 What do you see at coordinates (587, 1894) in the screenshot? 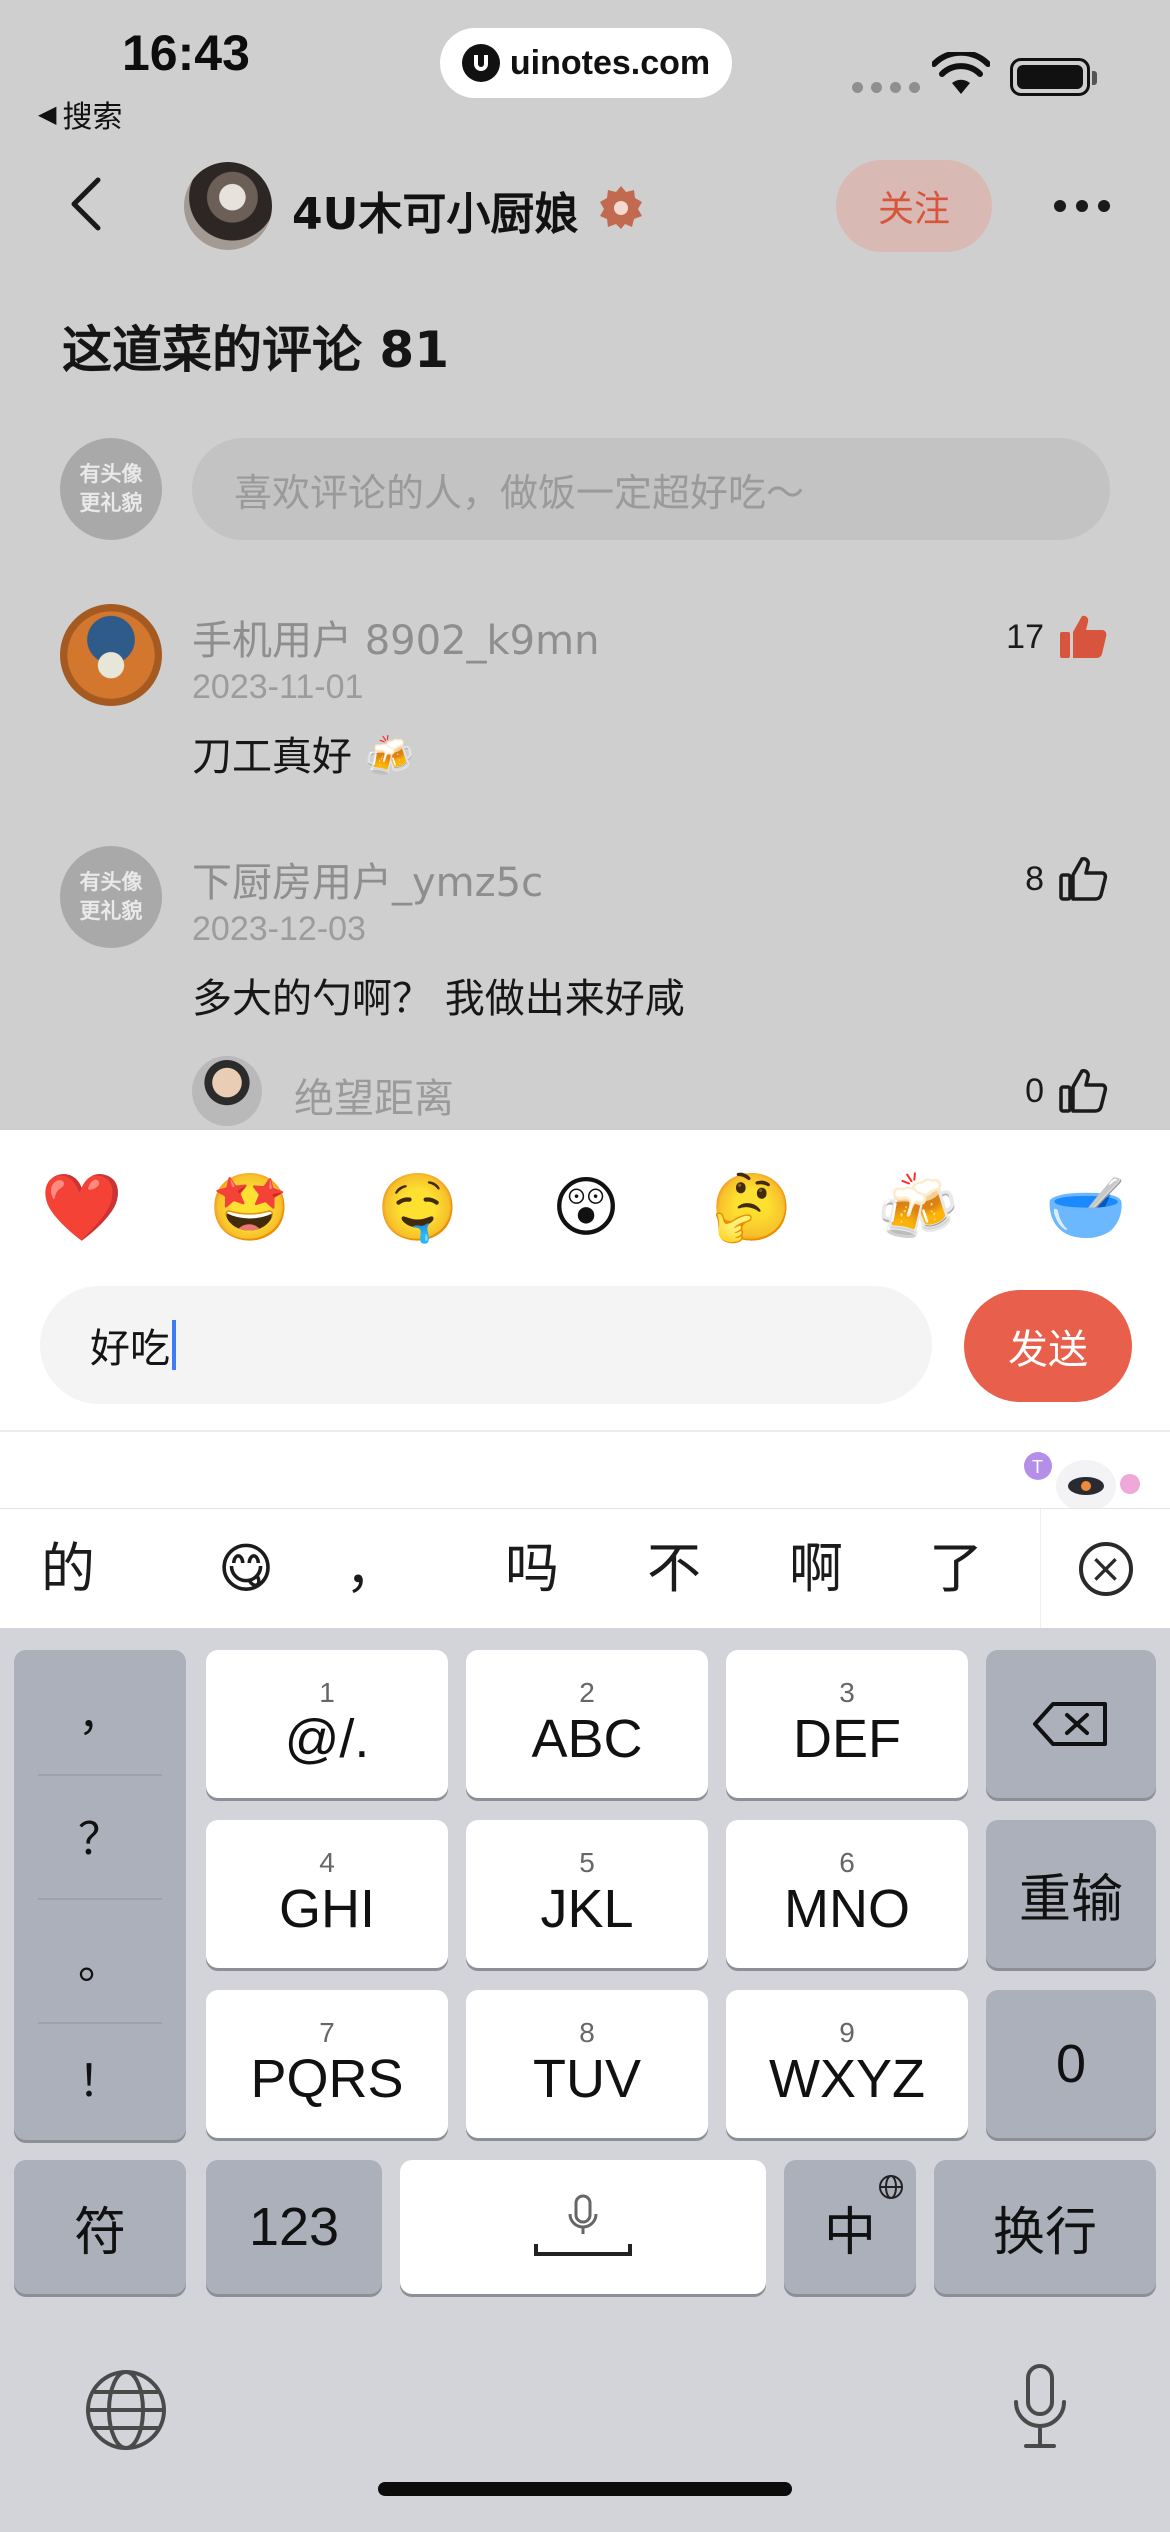
I see `key-5: 5 JKL` at bounding box center [587, 1894].